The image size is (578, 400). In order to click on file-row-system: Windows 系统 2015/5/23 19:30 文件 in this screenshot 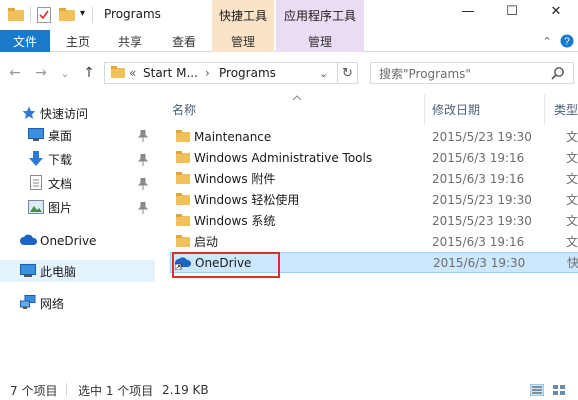, I will do `click(374, 220)`.